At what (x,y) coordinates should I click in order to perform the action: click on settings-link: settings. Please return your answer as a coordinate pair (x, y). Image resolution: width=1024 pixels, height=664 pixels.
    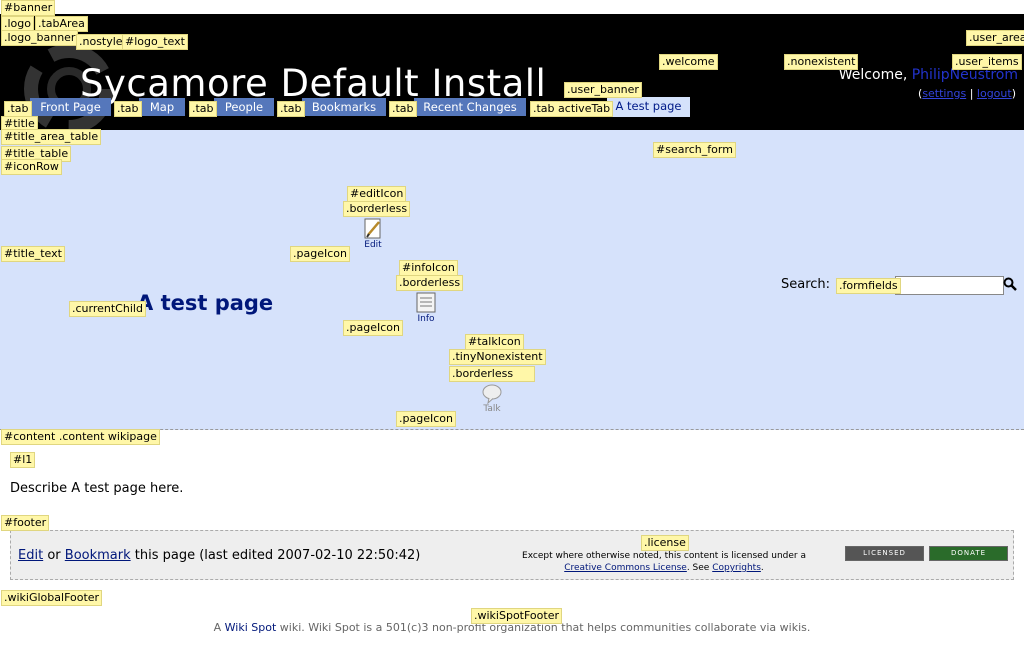
    Looking at the image, I should click on (944, 93).